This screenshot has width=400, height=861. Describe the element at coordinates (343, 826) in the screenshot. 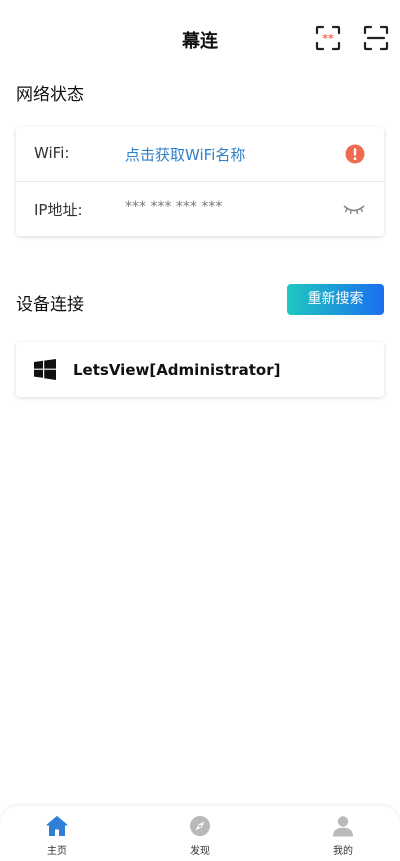

I see `user-icon` at that location.